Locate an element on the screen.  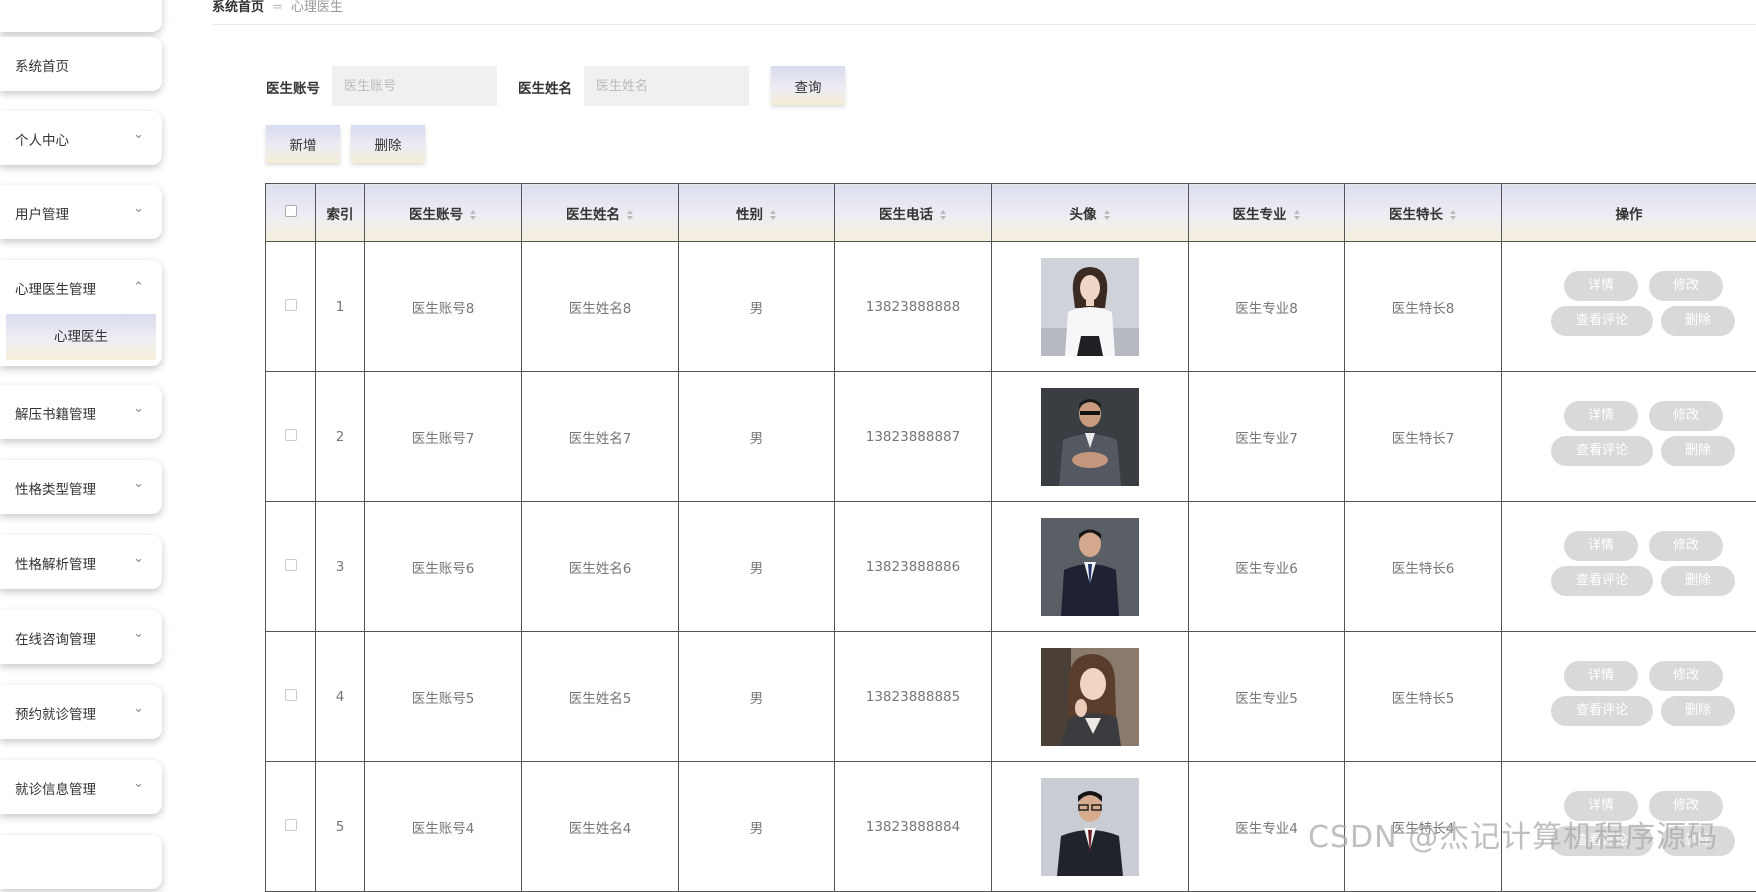
index-cell: 4 is located at coordinates (340, 697).